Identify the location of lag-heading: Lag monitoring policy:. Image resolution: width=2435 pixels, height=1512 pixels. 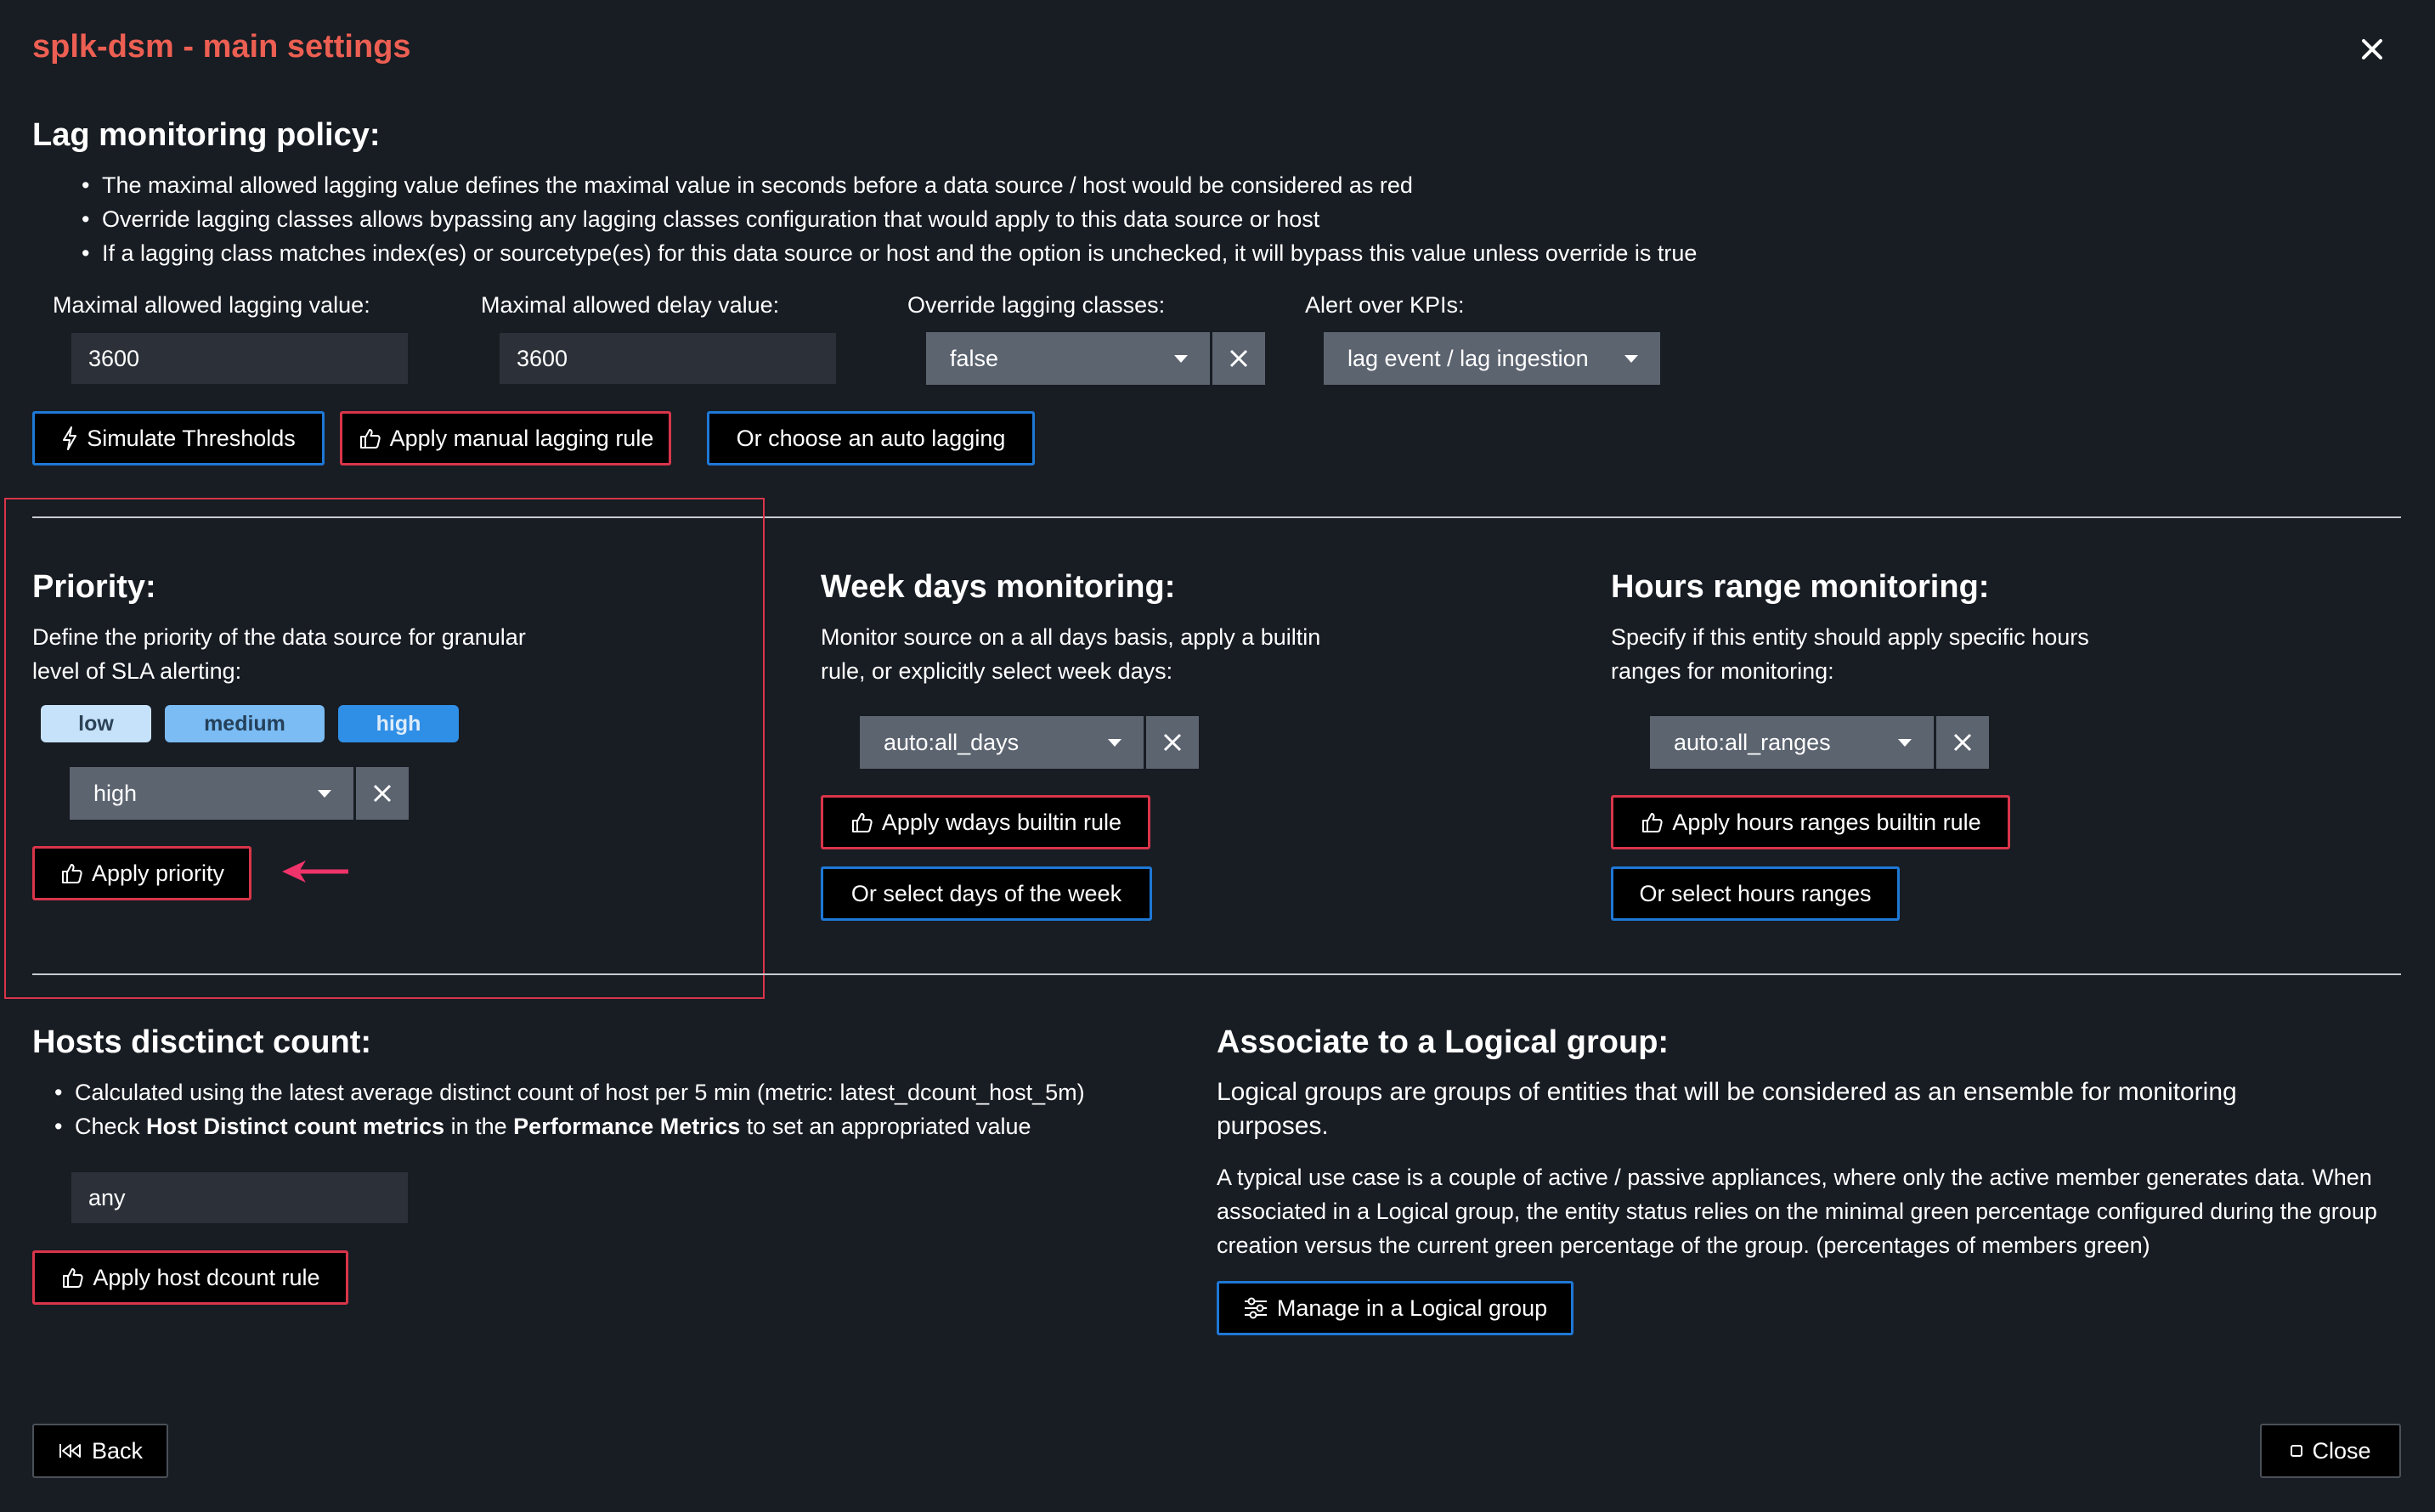
(206, 135).